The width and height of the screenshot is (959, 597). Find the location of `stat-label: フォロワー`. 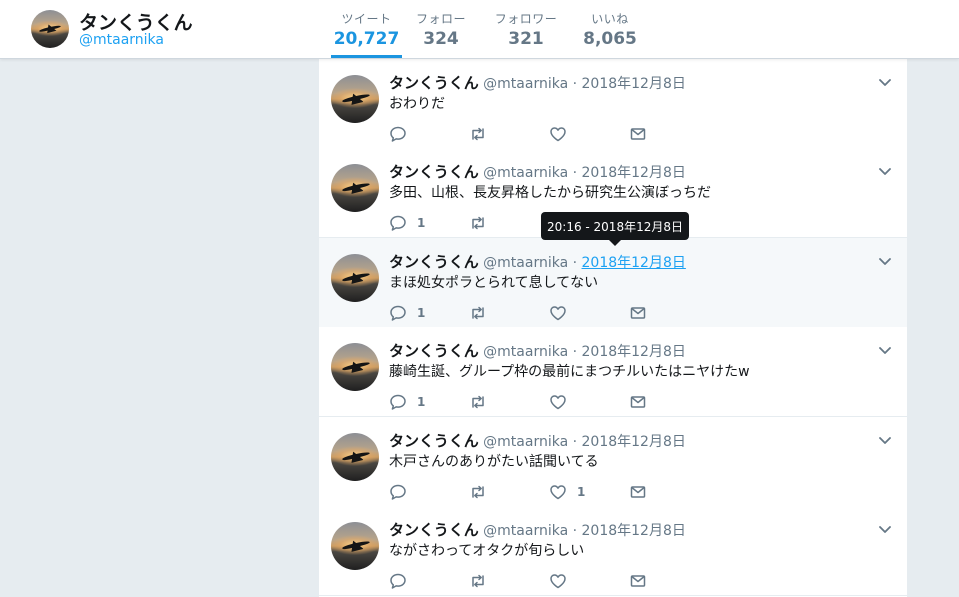

stat-label: フォロワー is located at coordinates (526, 19).